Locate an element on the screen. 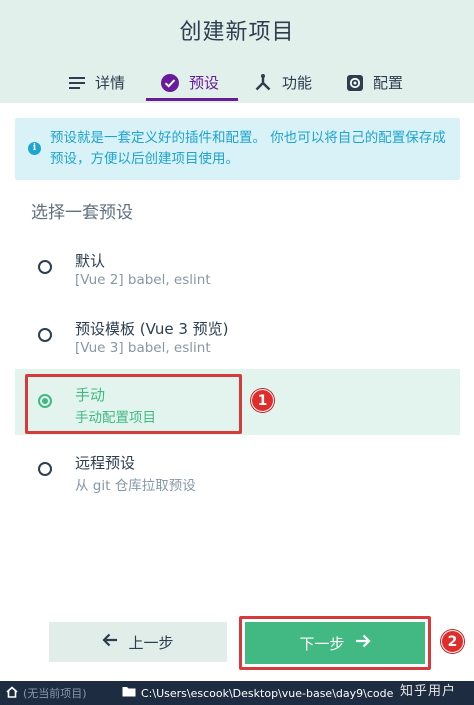  annotation-marker-2: 2 is located at coordinates (452, 641).